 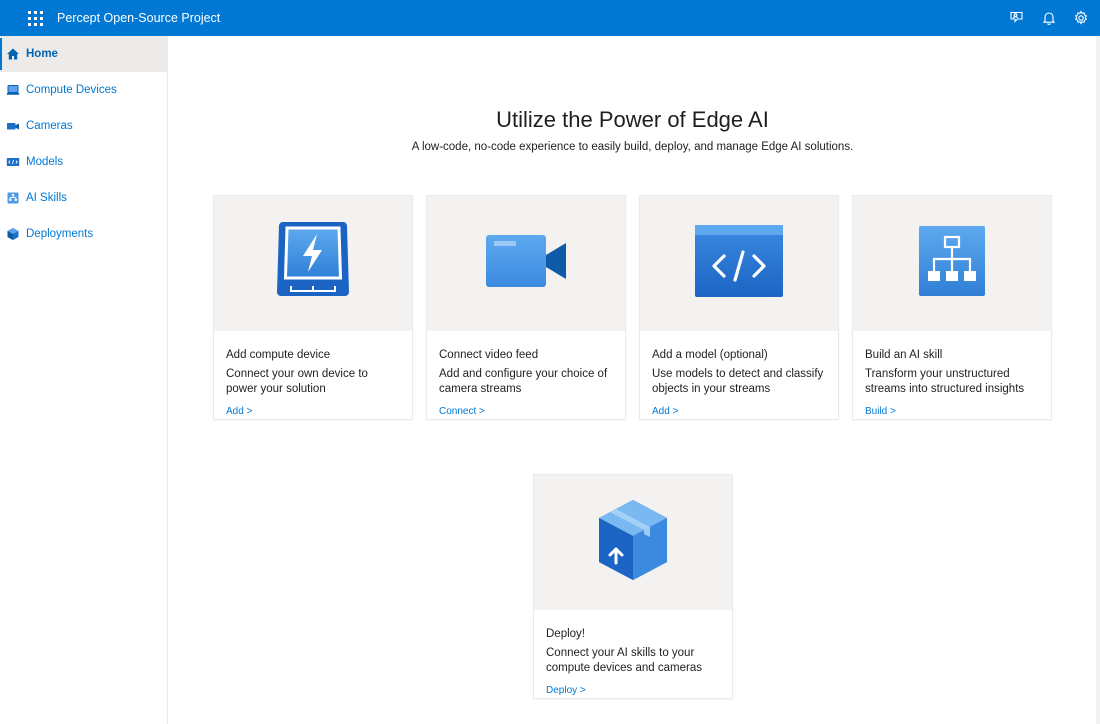 What do you see at coordinates (60, 234) in the screenshot?
I see `sidebar-item-label: Deployments` at bounding box center [60, 234].